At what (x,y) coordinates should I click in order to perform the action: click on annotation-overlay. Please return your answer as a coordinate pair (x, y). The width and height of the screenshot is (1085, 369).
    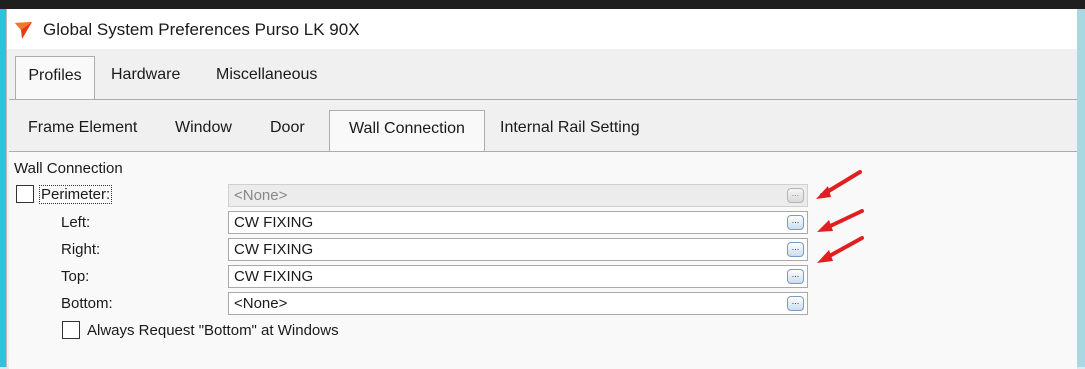
    Looking at the image, I should click on (840, 216).